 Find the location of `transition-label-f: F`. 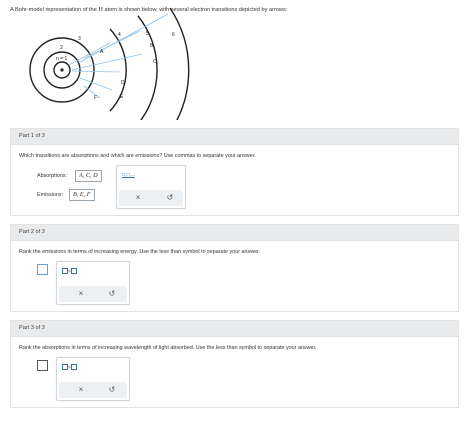

transition-label-f: F is located at coordinates (95, 98).